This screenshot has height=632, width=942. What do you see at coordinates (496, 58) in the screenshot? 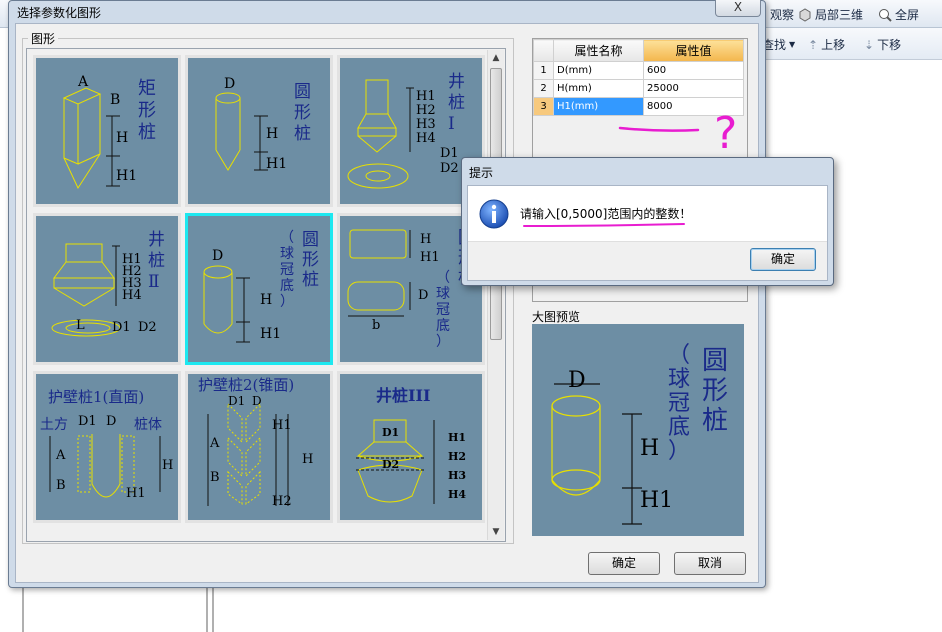
I see `scroll-up-icon: ▲` at bounding box center [496, 58].